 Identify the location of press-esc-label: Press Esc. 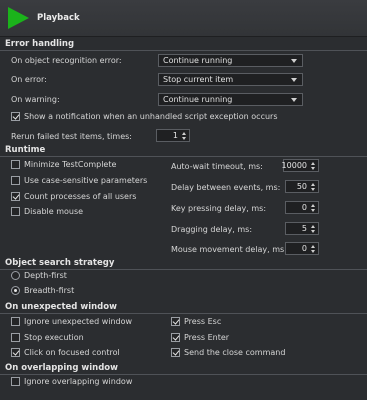
(202, 321).